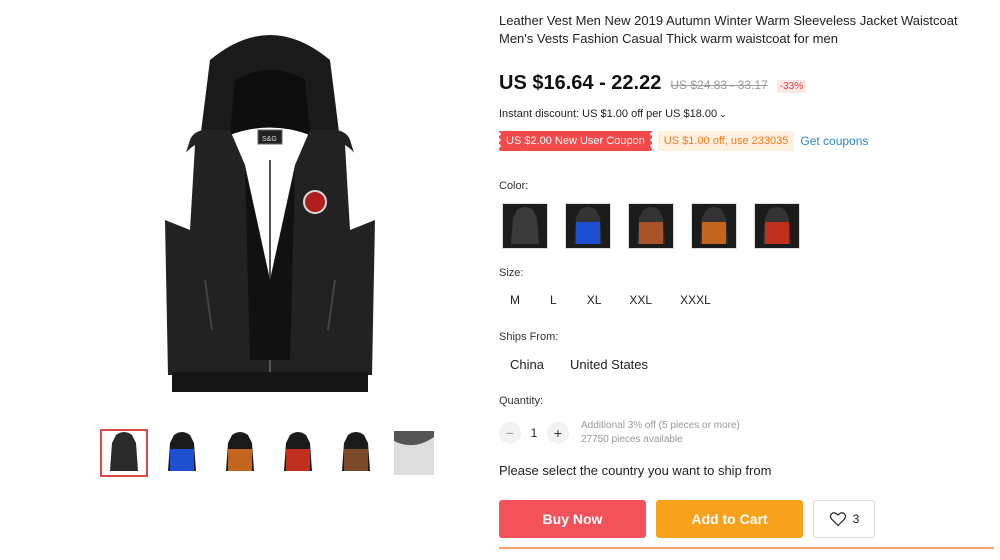 This screenshot has width=1000, height=560. What do you see at coordinates (723, 114) in the screenshot?
I see `chevron-down-icon: ⌄` at bounding box center [723, 114].